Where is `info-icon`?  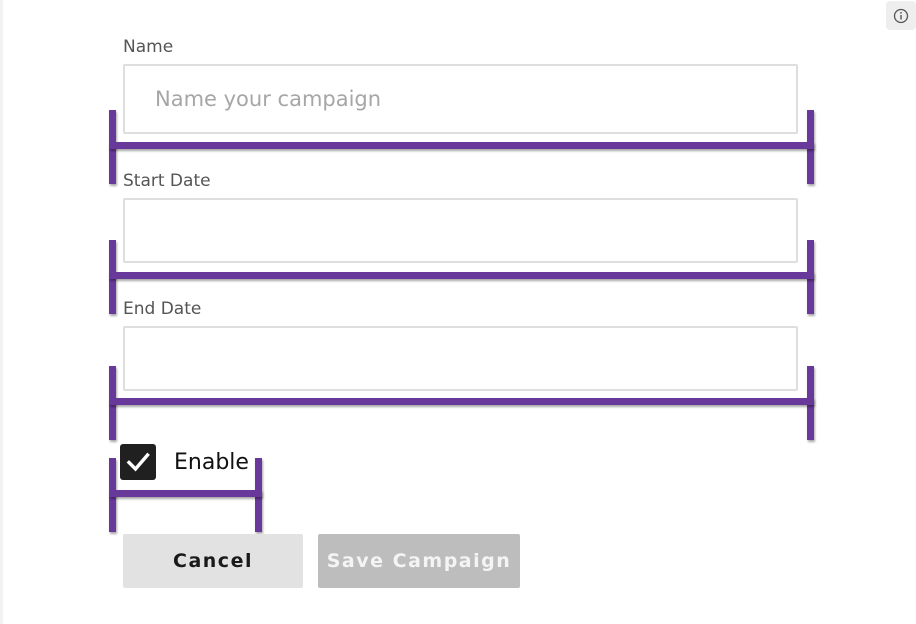 info-icon is located at coordinates (901, 15).